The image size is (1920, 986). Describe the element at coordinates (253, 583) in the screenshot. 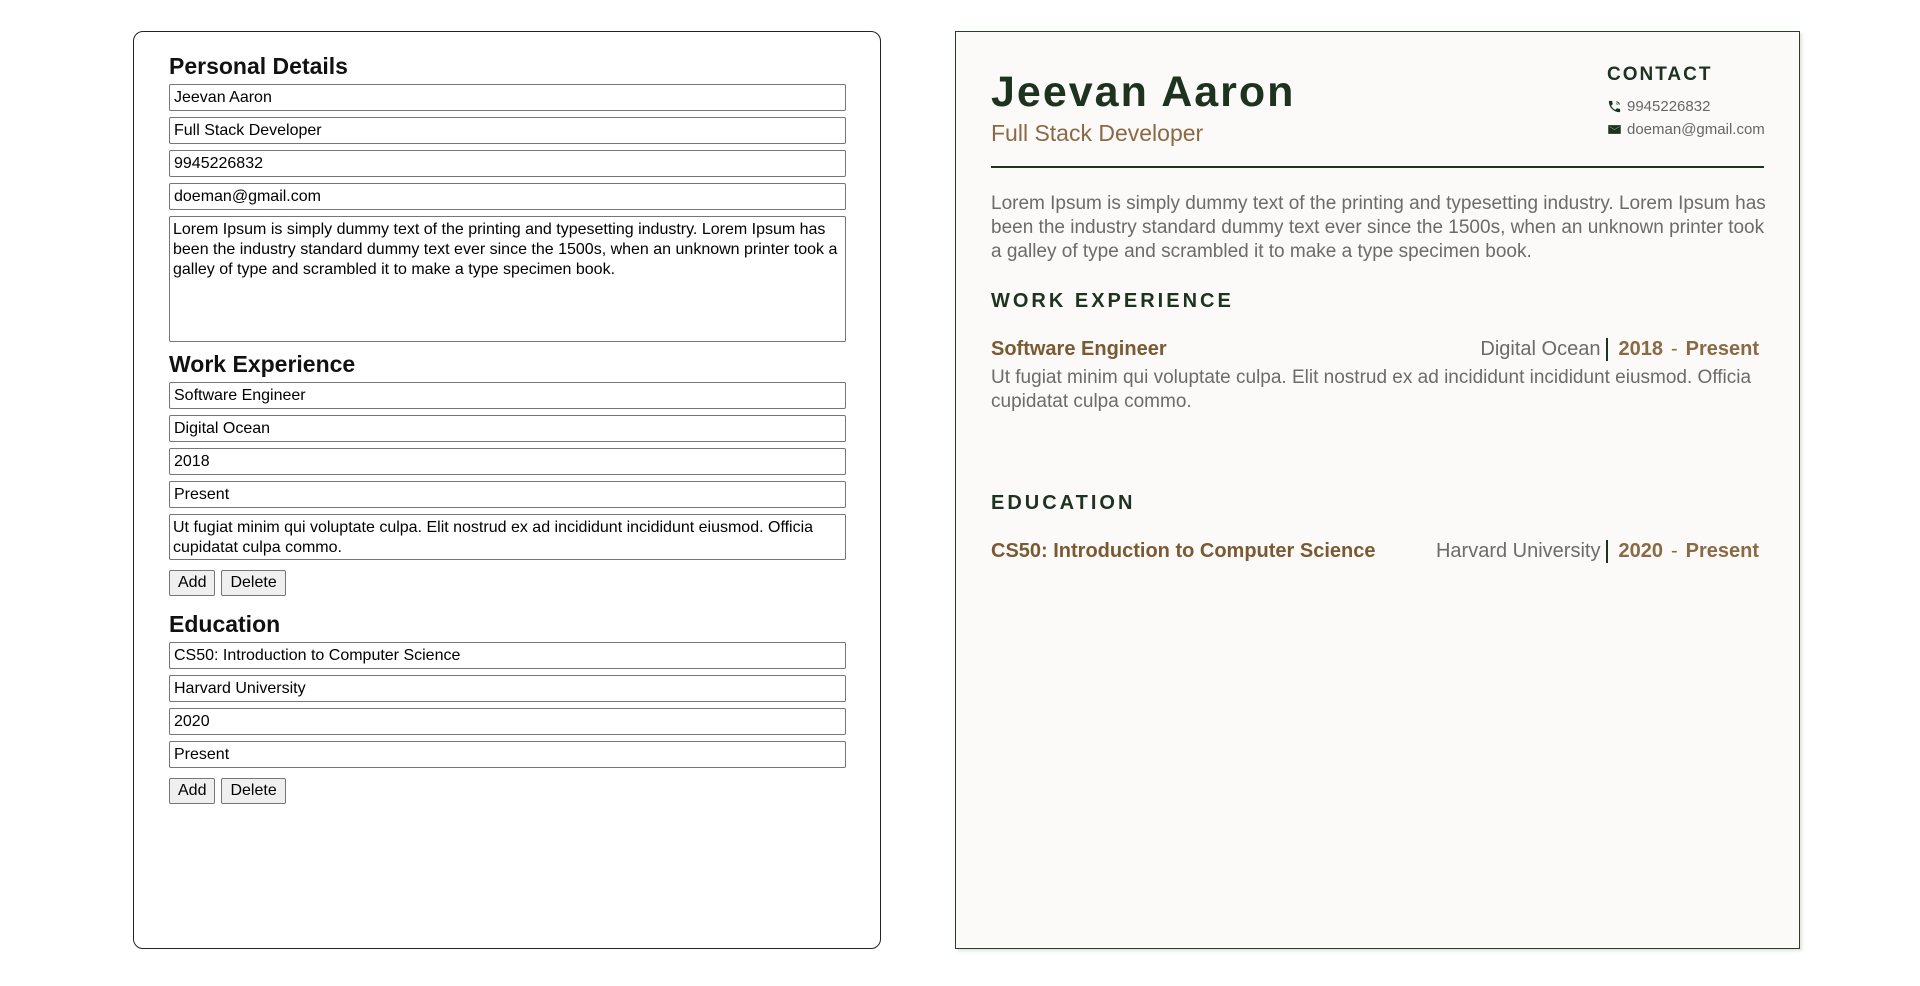

I see `work-delete-button: Delete` at that location.